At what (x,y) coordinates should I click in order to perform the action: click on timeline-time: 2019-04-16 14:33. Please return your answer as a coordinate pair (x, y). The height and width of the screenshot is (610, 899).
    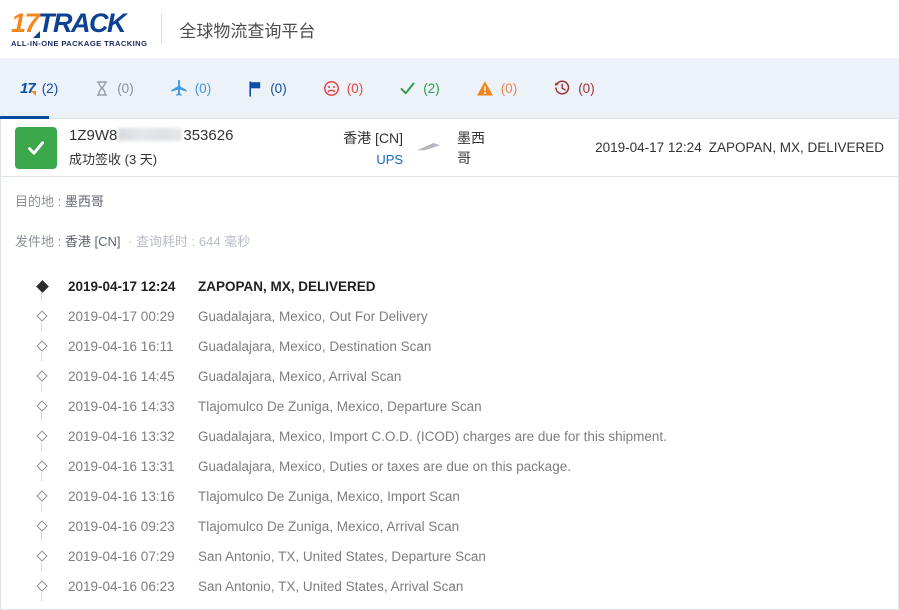
    Looking at the image, I should click on (121, 406).